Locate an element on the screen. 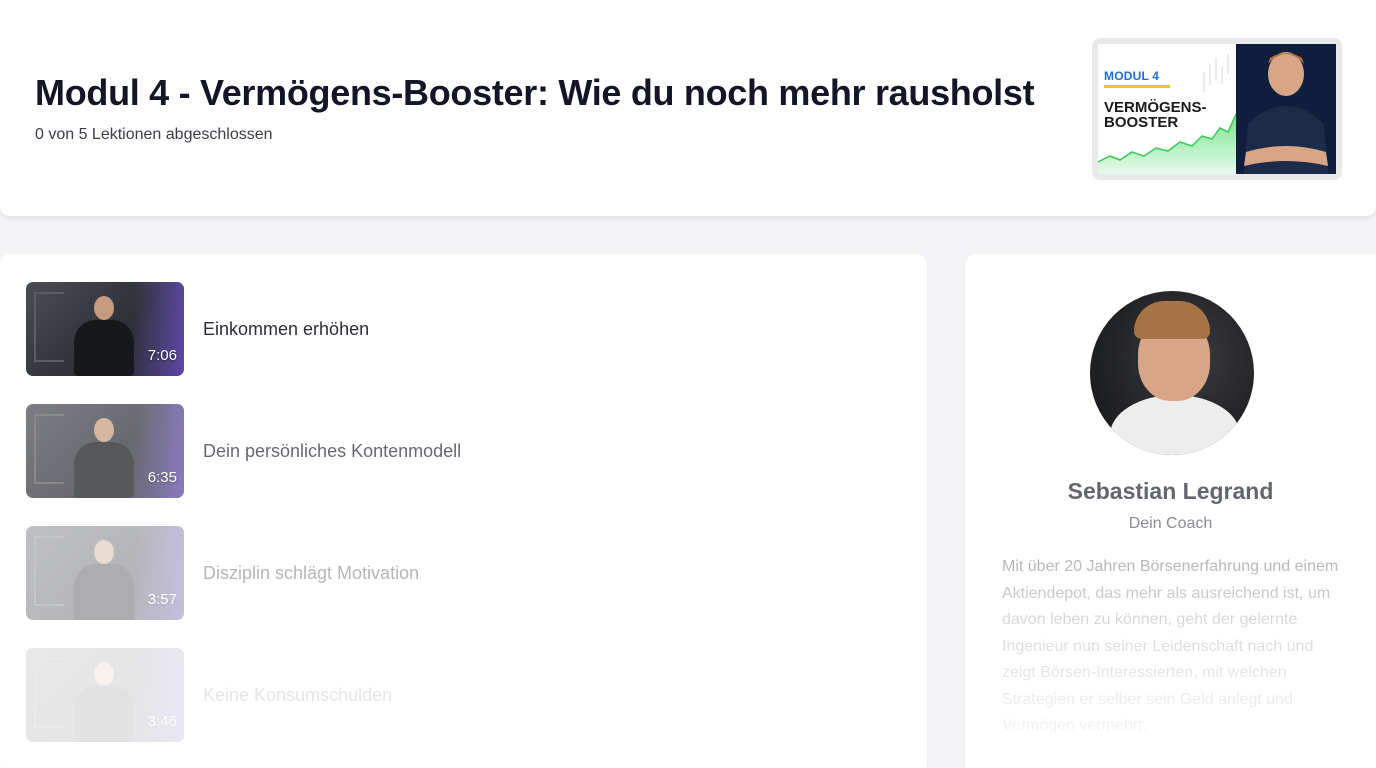  thumbnail-label-big: VERMÖGENS-BOOSTER is located at coordinates (1155, 115).